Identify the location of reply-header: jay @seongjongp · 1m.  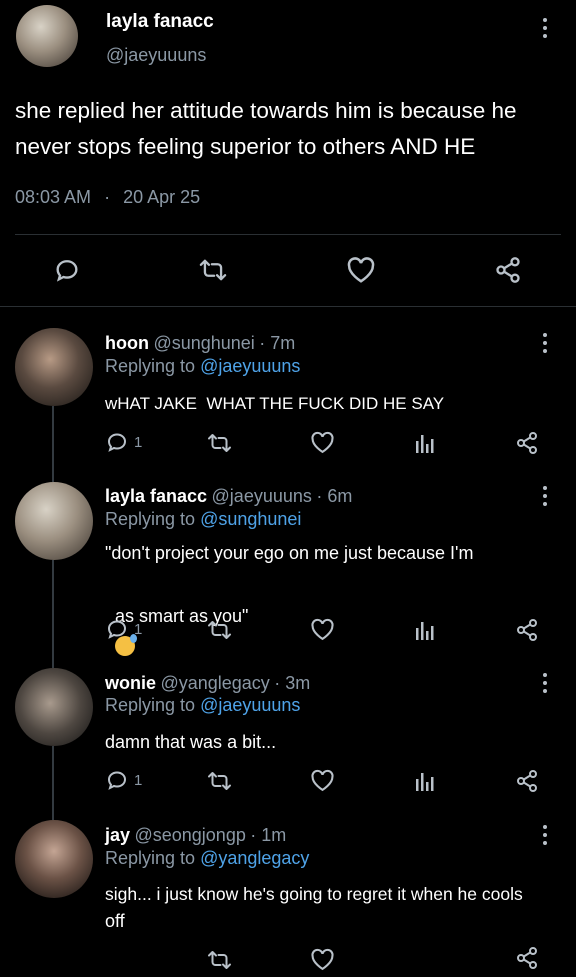
(195, 835).